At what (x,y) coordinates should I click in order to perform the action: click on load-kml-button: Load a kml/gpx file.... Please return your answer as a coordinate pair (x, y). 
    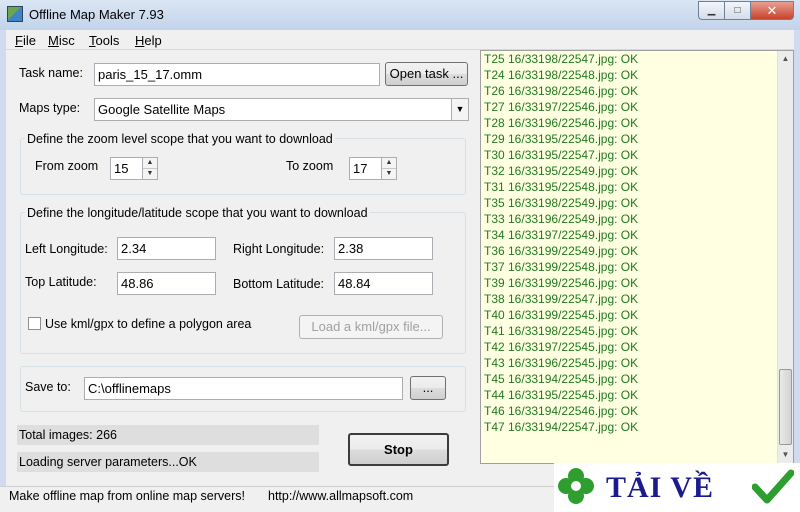
    Looking at the image, I should click on (371, 327).